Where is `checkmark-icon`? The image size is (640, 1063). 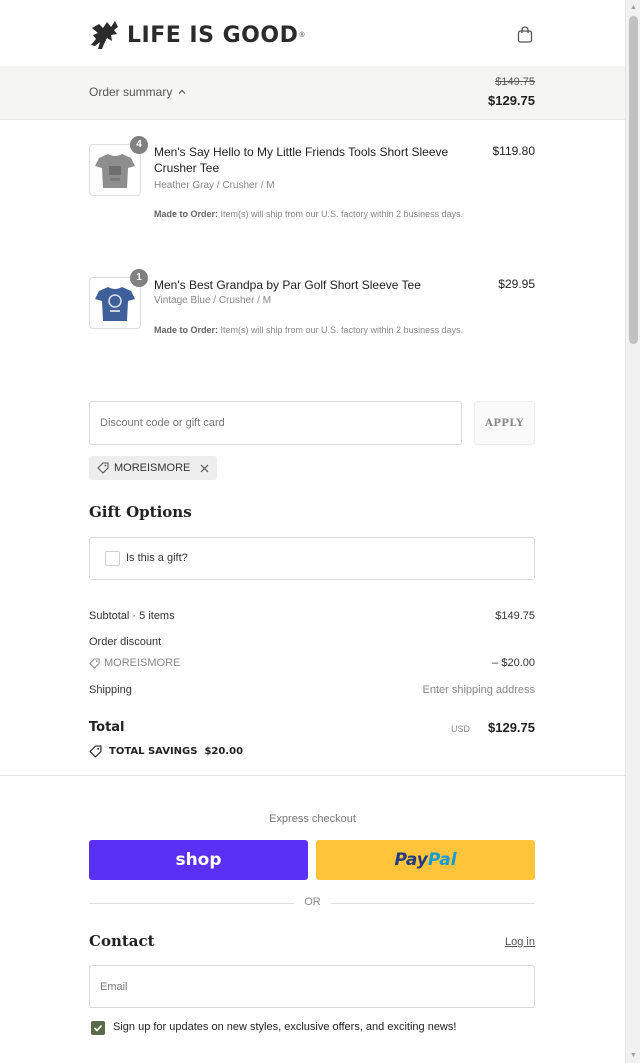 checkmark-icon is located at coordinates (98, 1028).